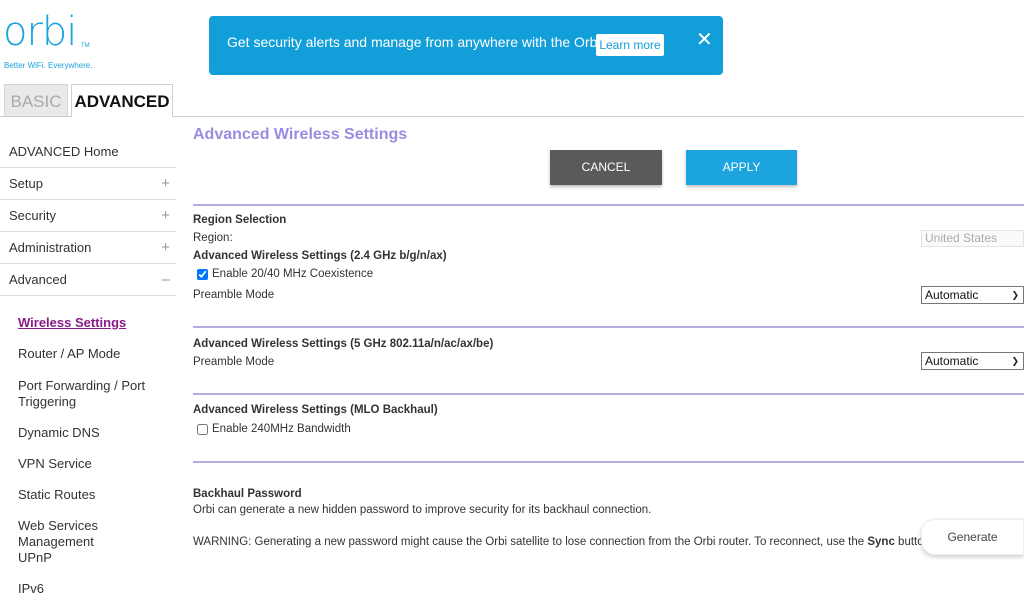 This screenshot has height=612, width=1024. I want to click on learn-more-button: Learn more, so click(630, 45).